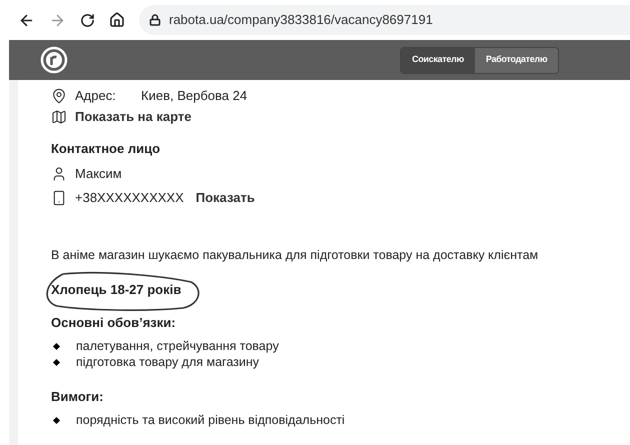 The image size is (630, 445). Describe the element at coordinates (438, 60) in the screenshot. I see `role-tab: Соискателю` at that location.